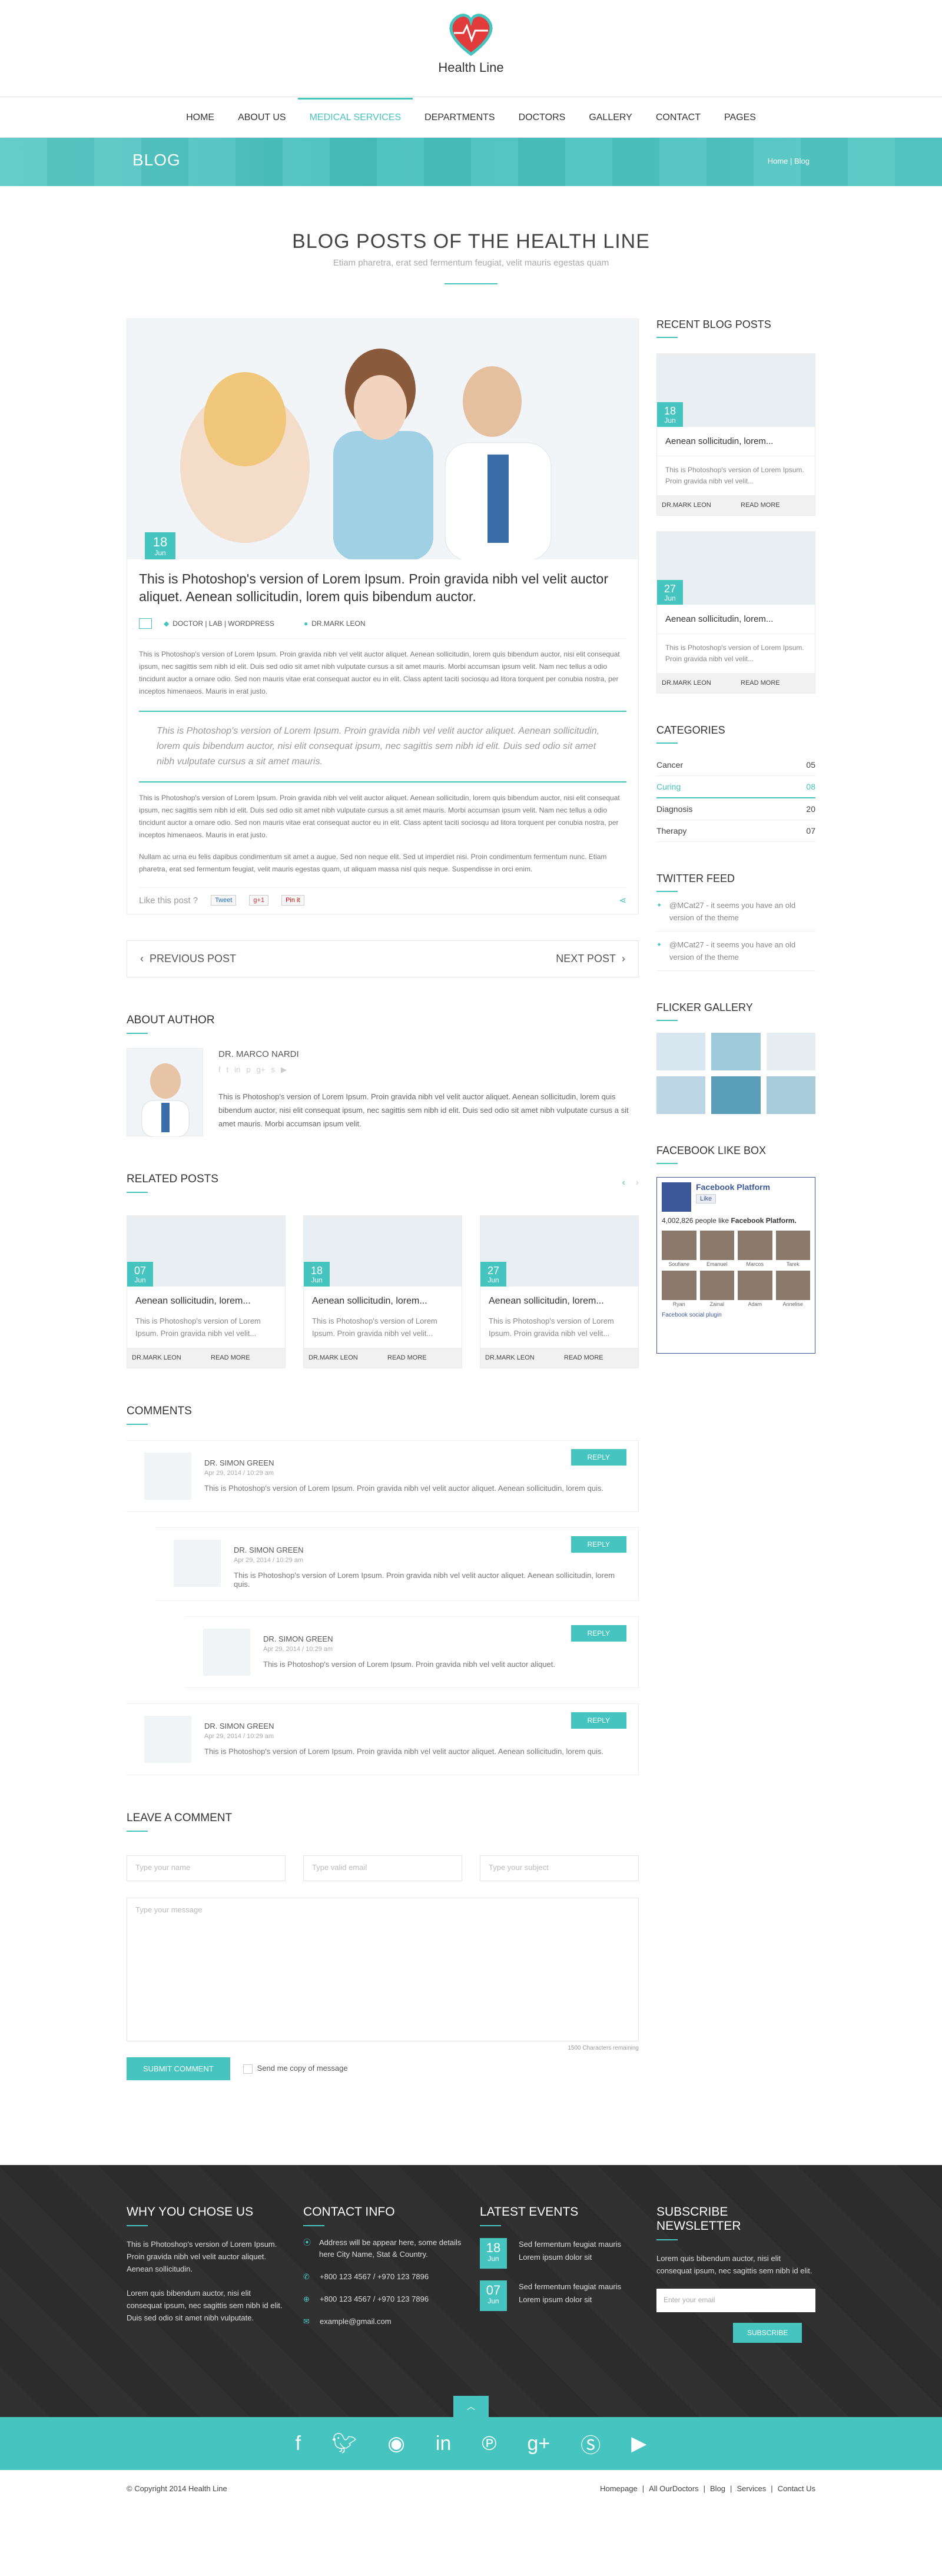  I want to click on fb-face: Ryan, so click(679, 1289).